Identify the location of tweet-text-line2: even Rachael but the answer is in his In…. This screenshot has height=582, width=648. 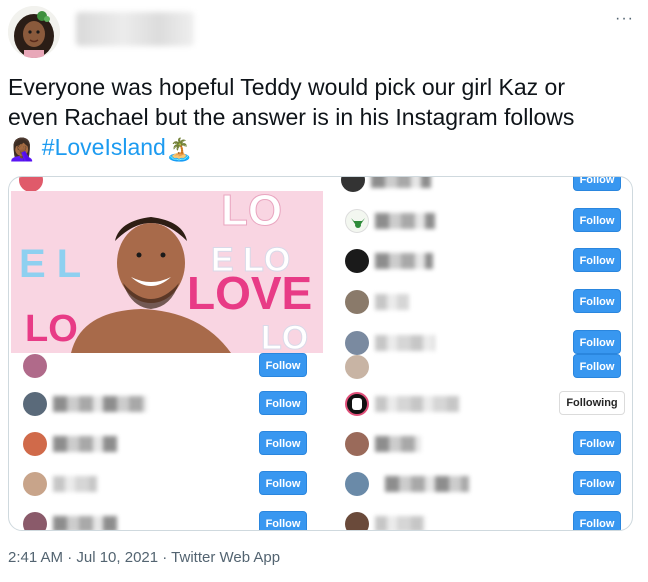
(291, 117).